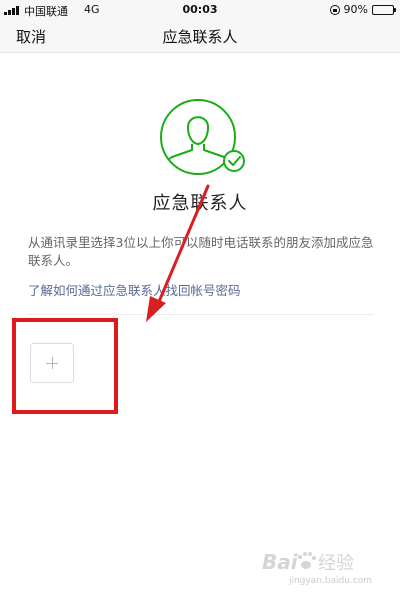  I want to click on baidu-watermark: Bai 经验 jingyan.baidu.com, so click(317, 566).